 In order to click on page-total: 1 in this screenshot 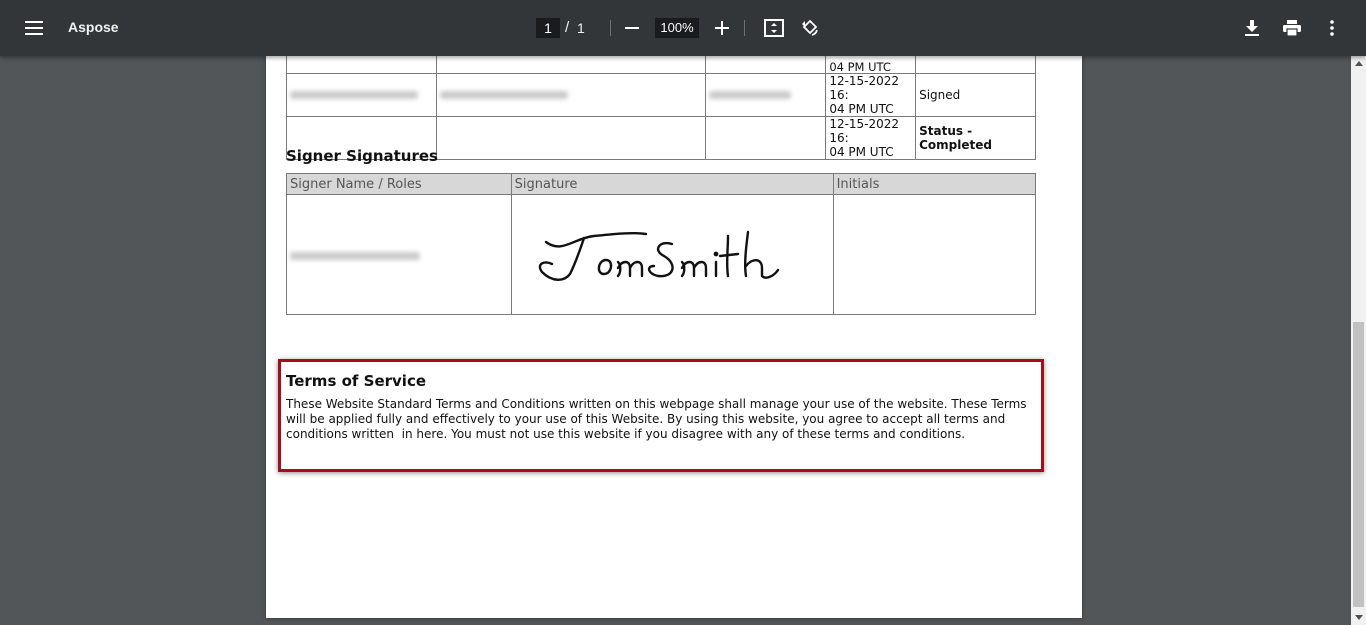, I will do `click(581, 28)`.